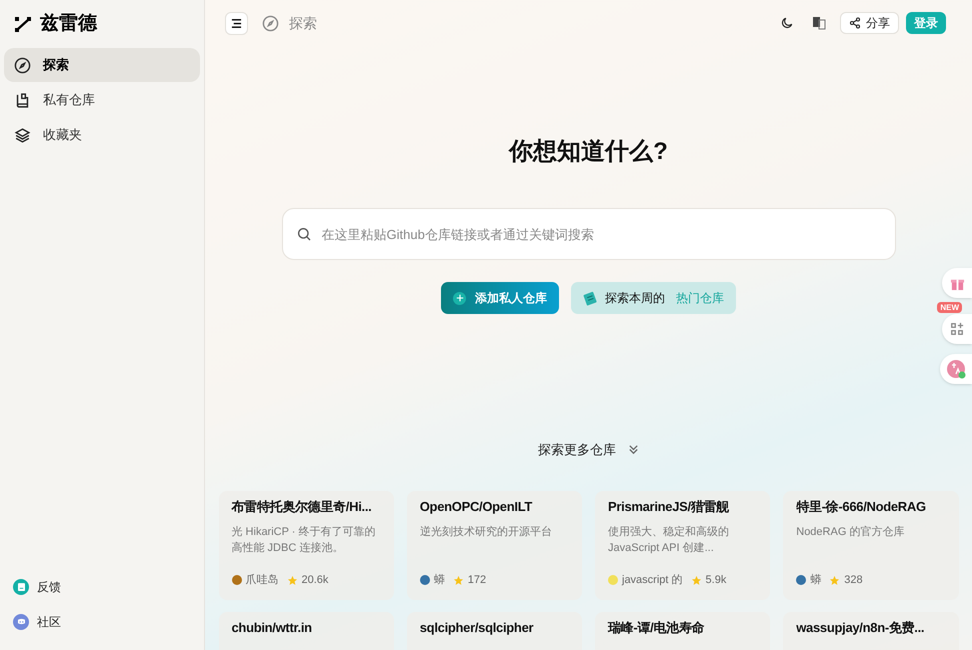 The height and width of the screenshot is (650, 972). I want to click on star-count: 5.9k, so click(716, 580).